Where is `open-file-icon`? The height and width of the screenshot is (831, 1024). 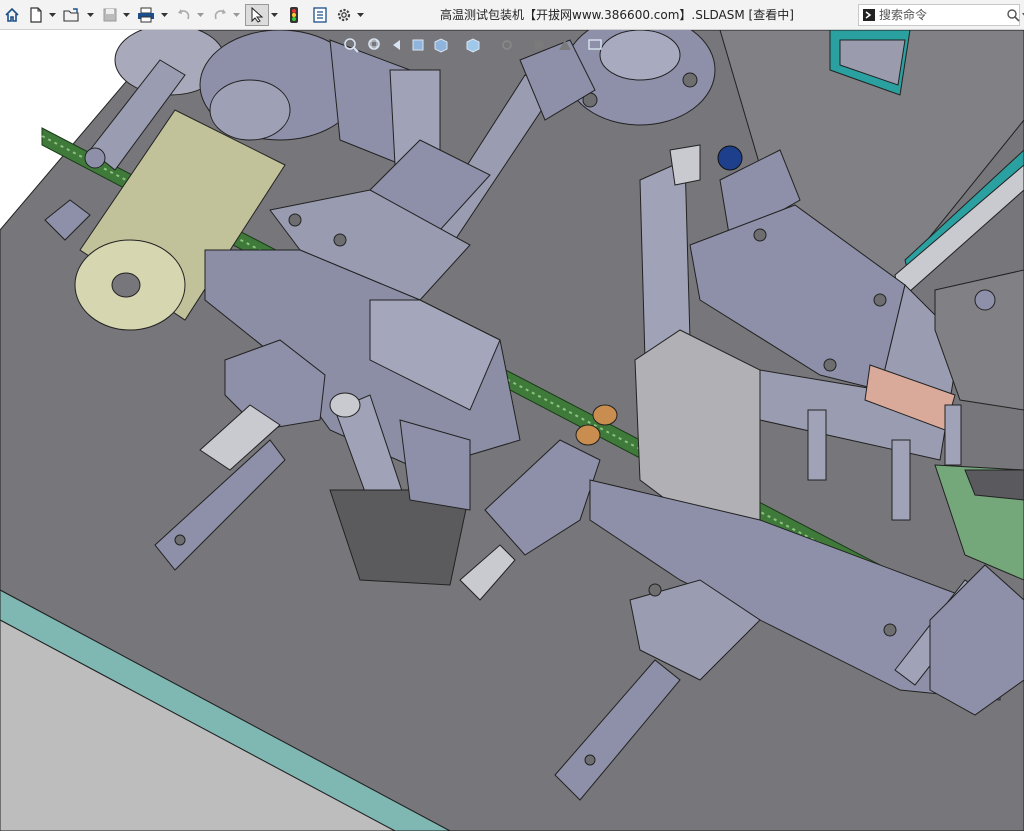 open-file-icon is located at coordinates (72, 15).